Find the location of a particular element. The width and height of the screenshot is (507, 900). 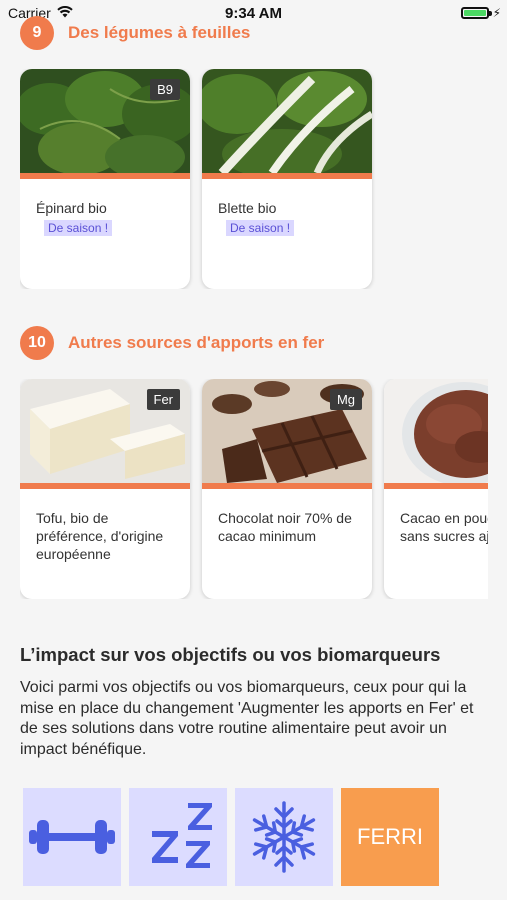

section-header-10: 10 Autres sources d'apports en fer is located at coordinates (172, 343).